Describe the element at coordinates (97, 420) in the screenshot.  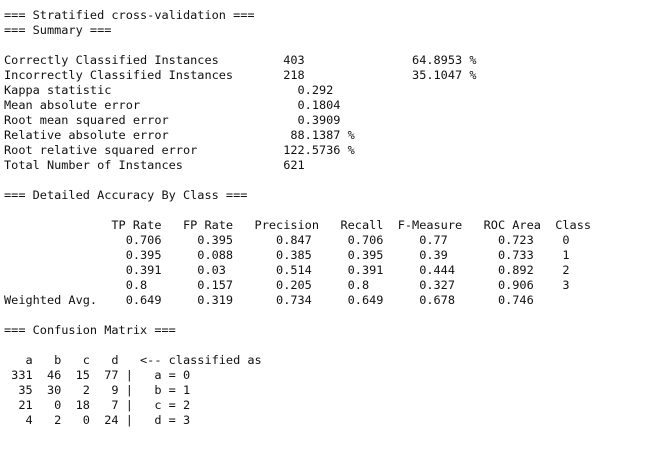
I see `confusion-matrix-row-d: 4 2 0 24 | d = 3` at that location.